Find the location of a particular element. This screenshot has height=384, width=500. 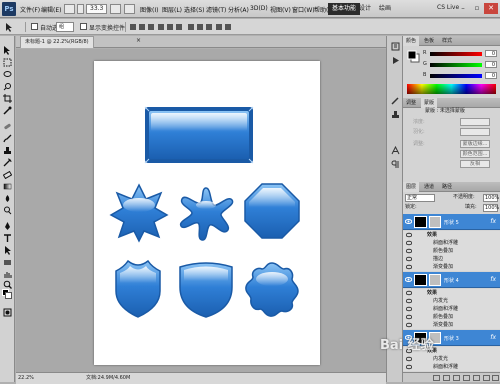

slider-g is located at coordinates (456, 65).